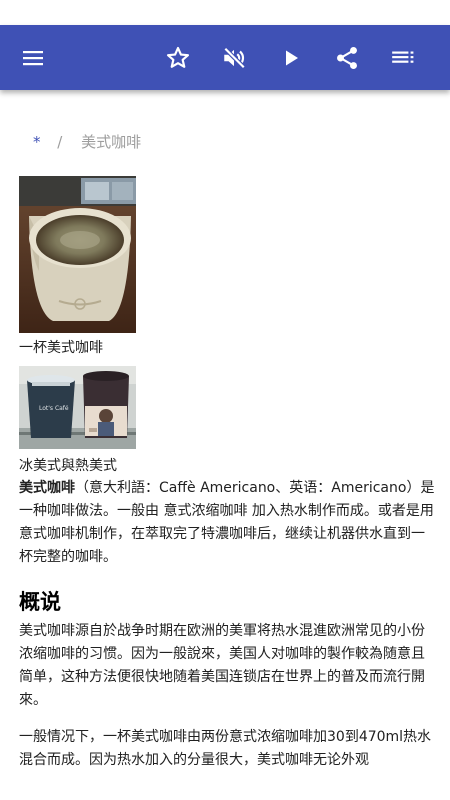 The width and height of the screenshot is (450, 800). I want to click on play-icon, so click(292, 57).